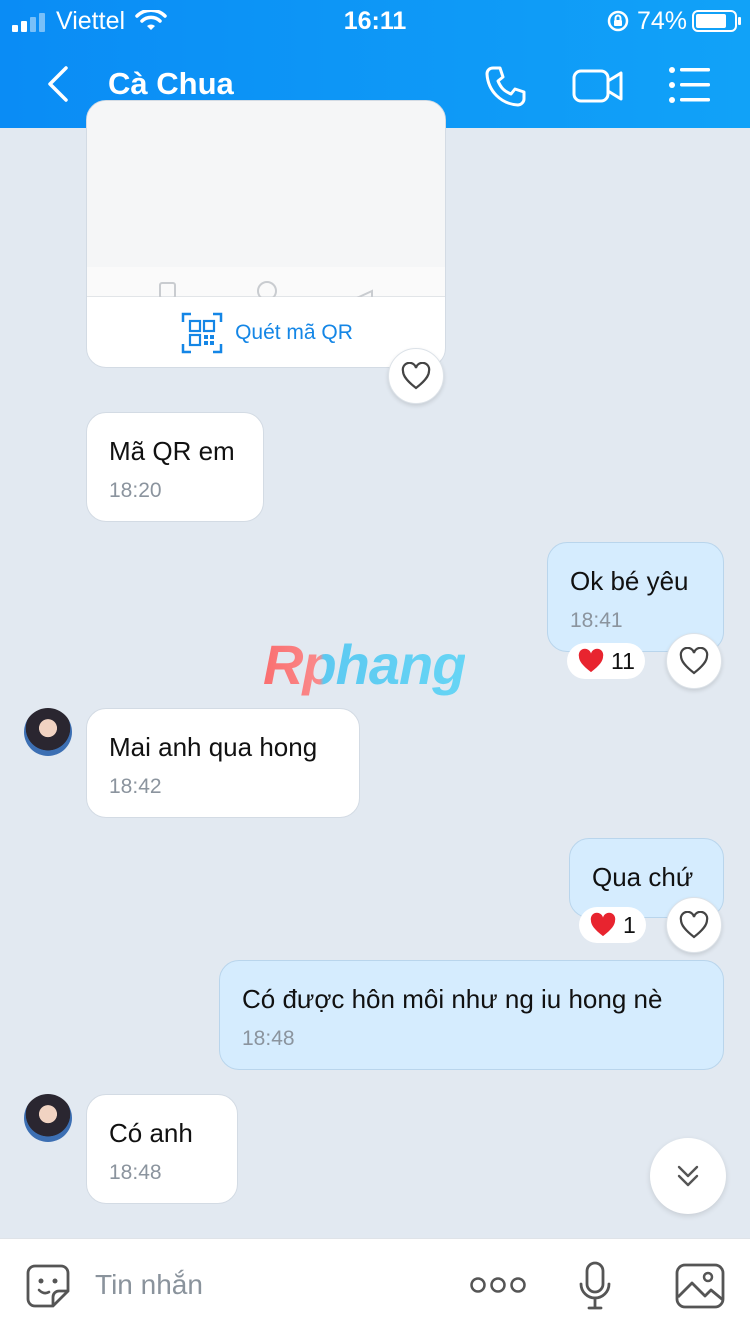 Image resolution: width=750 pixels, height=1334 pixels. Describe the element at coordinates (294, 332) in the screenshot. I see `scan-qr-label: Quét mã QR` at that location.